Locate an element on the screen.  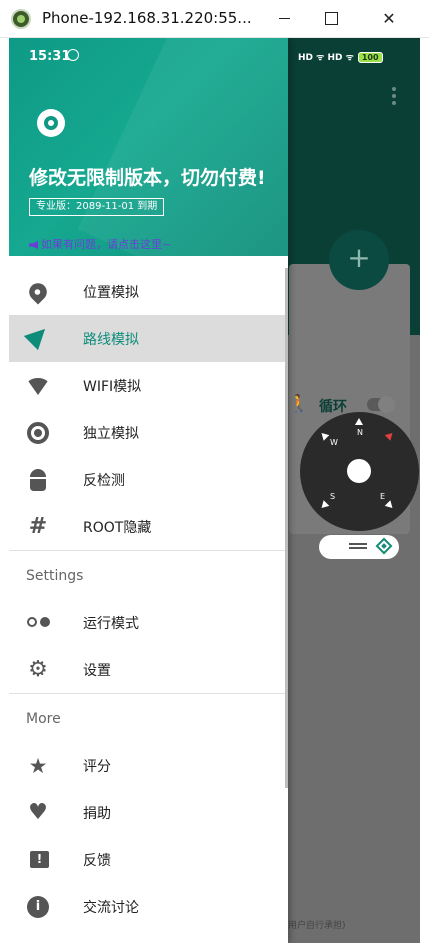
loop-toggle is located at coordinates (381, 404).